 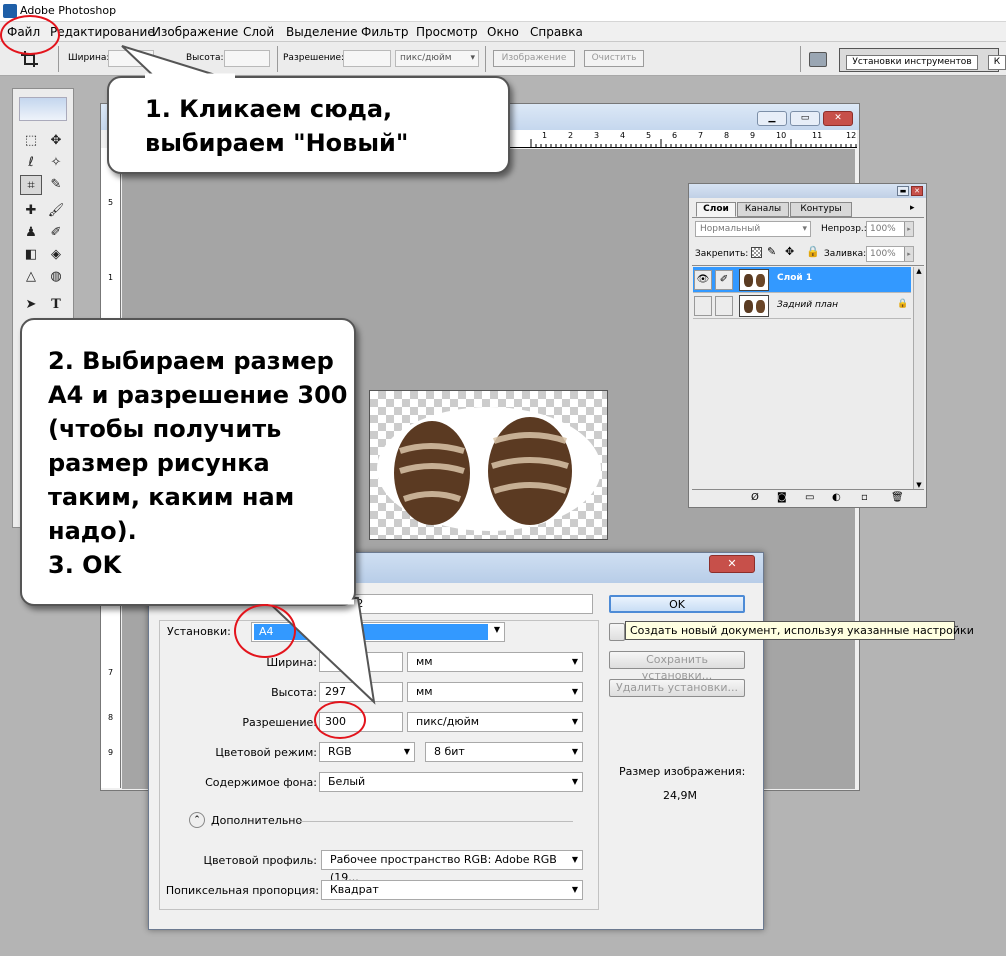 I want to click on magic-wand-tool-icon: ✧, so click(x=56, y=163).